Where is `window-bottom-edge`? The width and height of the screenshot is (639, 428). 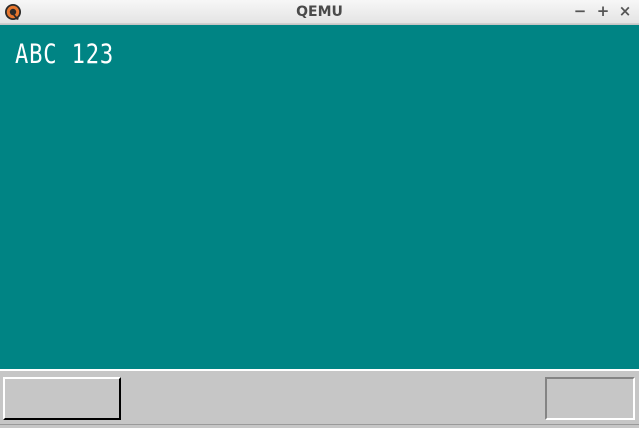 window-bottom-edge is located at coordinates (319, 426).